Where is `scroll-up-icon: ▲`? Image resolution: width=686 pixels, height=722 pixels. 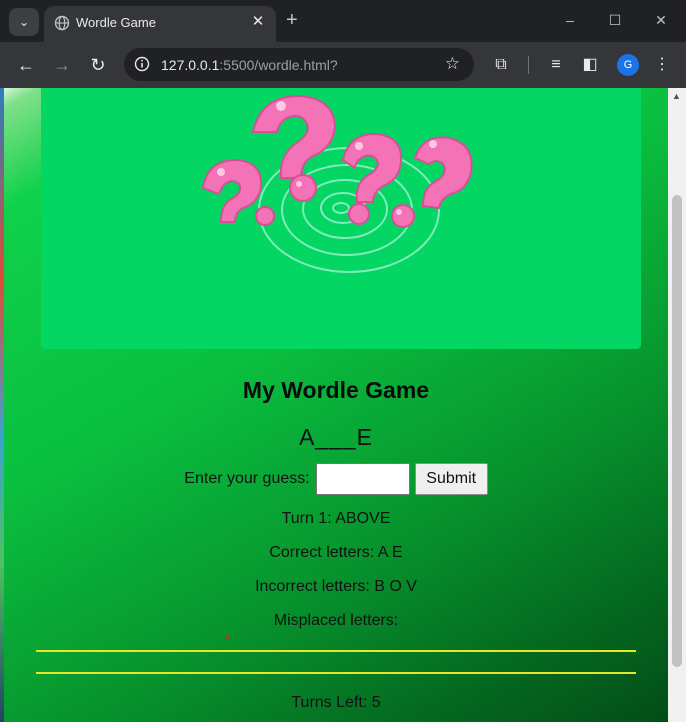 scroll-up-icon: ▲ is located at coordinates (676, 96).